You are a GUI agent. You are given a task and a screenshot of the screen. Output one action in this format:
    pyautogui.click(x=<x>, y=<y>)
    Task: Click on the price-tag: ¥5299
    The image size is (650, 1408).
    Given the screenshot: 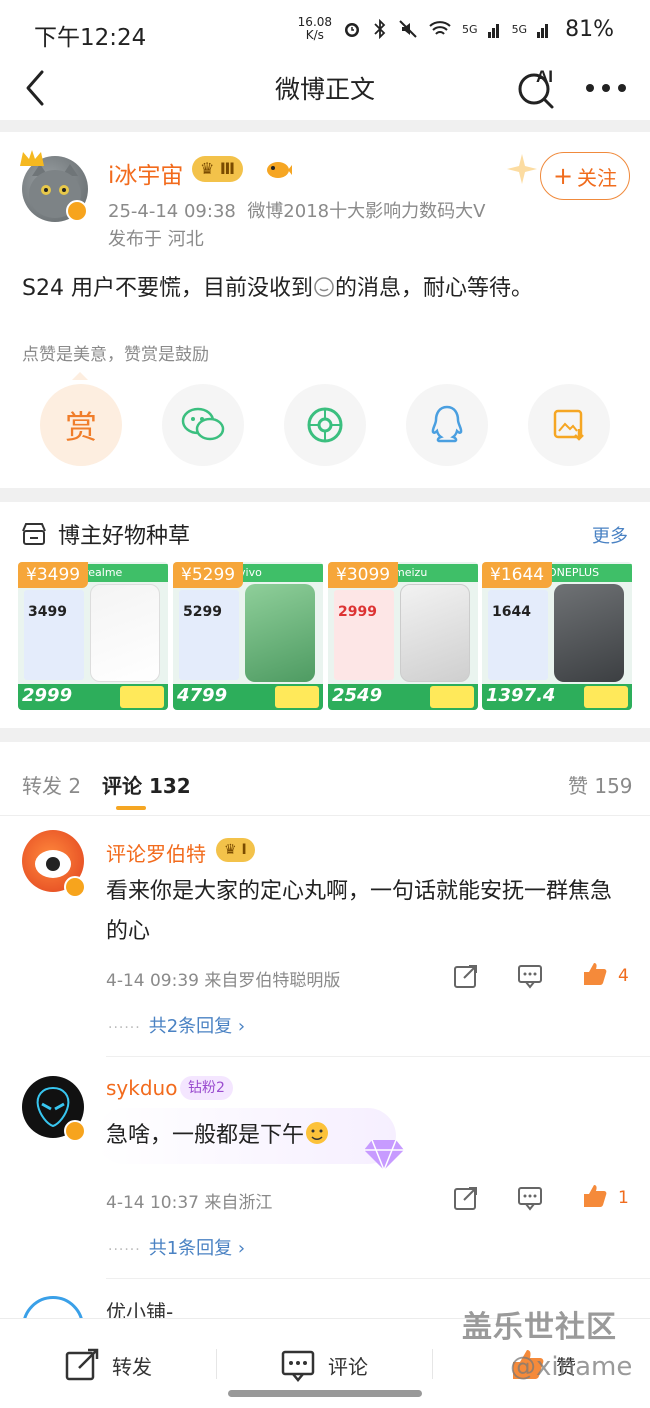 What is the action you would take?
    pyautogui.click(x=208, y=575)
    